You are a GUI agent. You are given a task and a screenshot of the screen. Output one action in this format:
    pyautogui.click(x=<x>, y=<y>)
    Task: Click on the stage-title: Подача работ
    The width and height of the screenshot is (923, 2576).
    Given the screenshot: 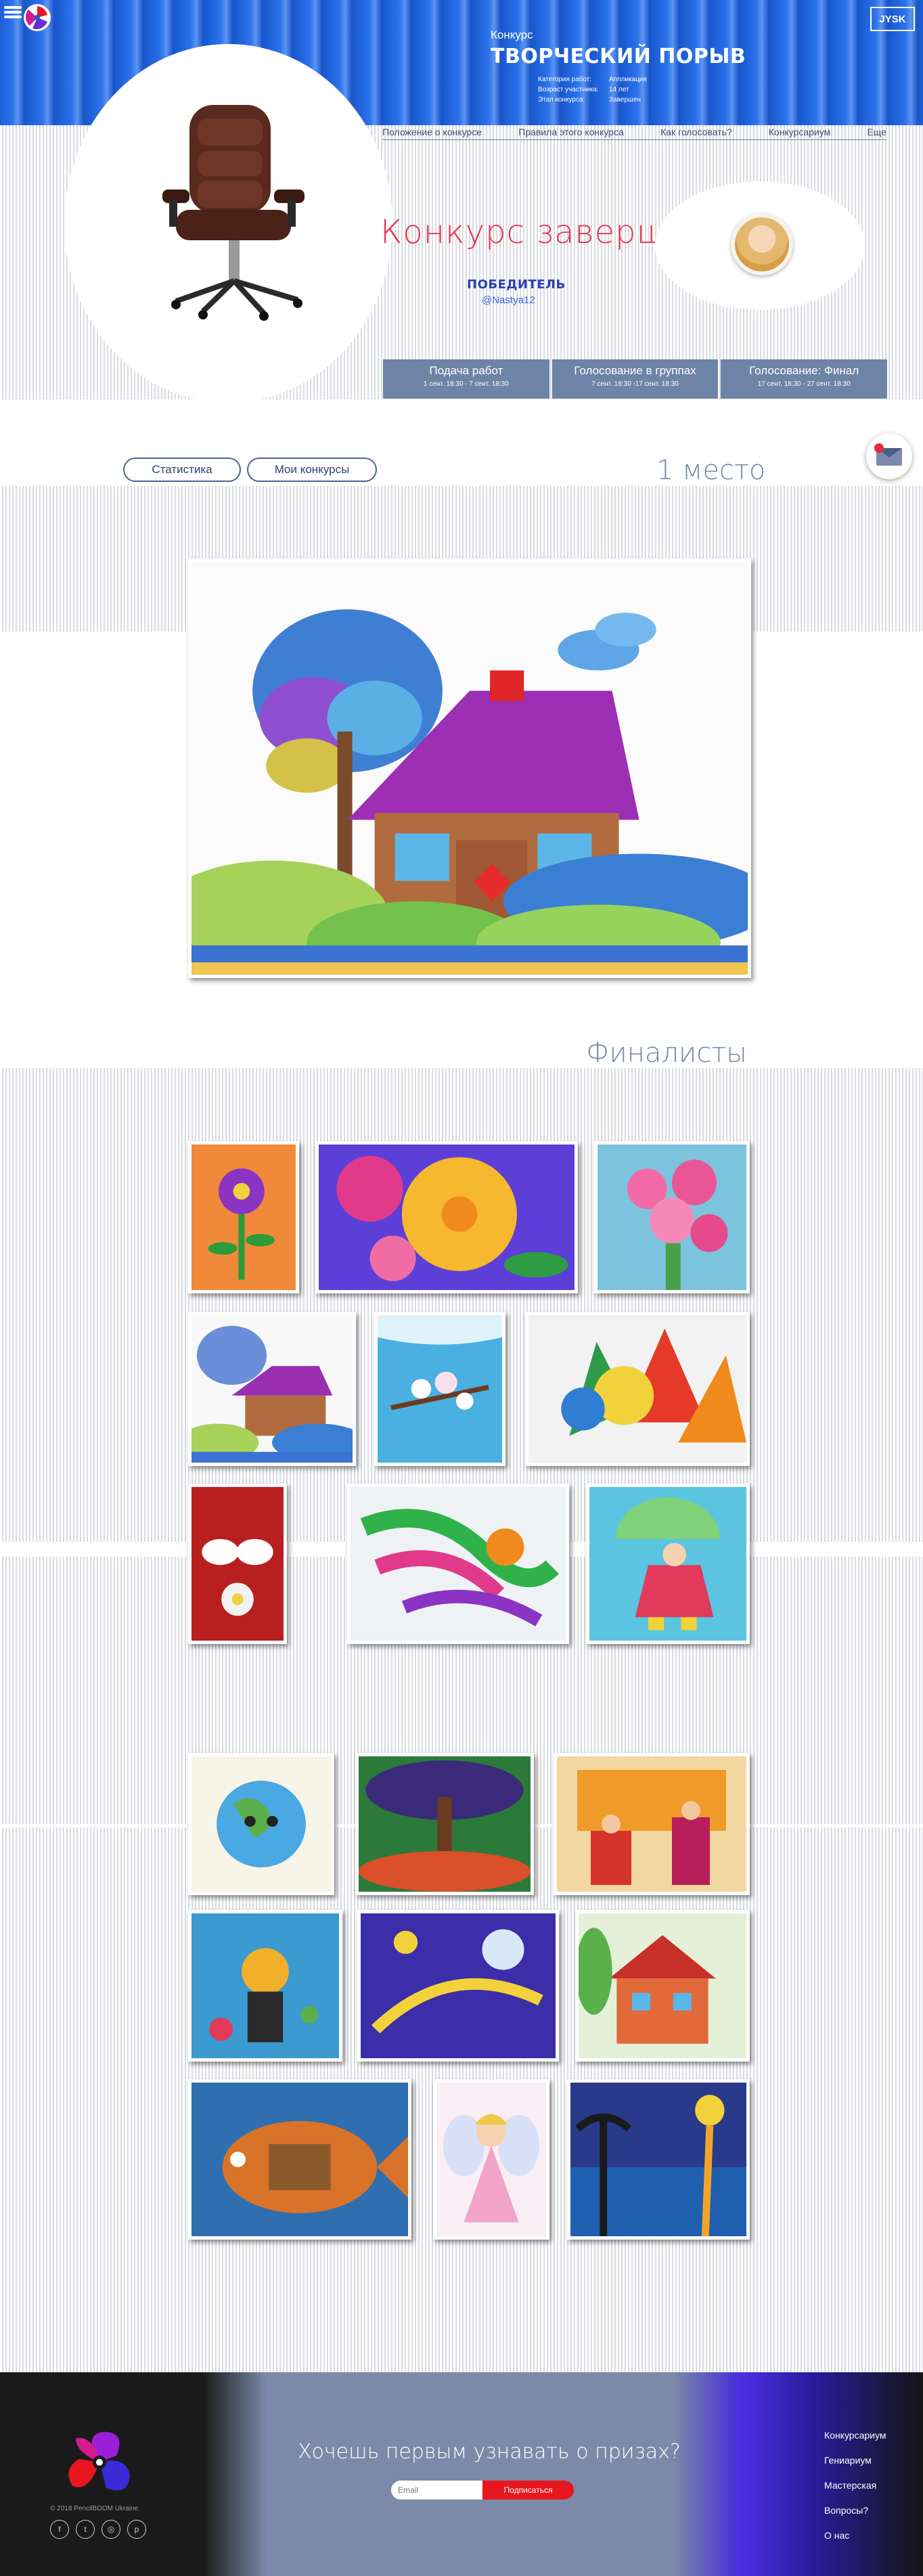 What is the action you would take?
    pyautogui.click(x=466, y=371)
    